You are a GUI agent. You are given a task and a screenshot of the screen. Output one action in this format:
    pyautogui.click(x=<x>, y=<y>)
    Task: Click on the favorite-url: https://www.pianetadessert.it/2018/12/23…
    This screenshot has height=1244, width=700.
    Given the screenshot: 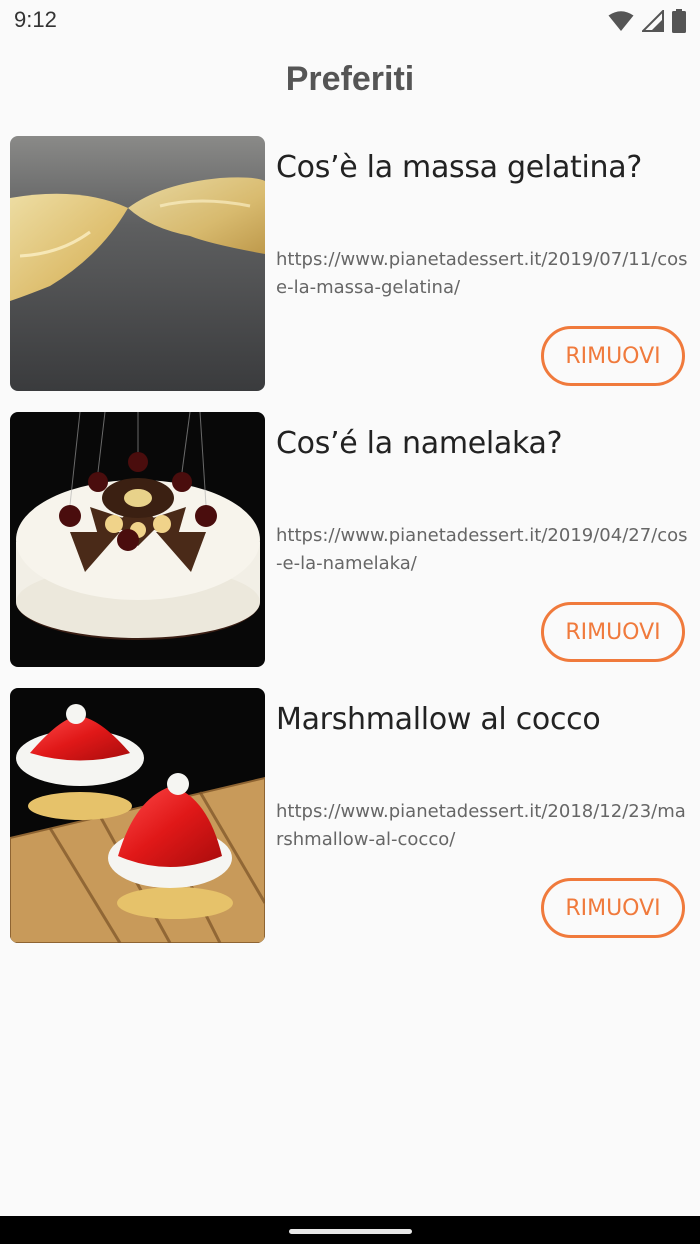 What is the action you would take?
    pyautogui.click(x=483, y=826)
    